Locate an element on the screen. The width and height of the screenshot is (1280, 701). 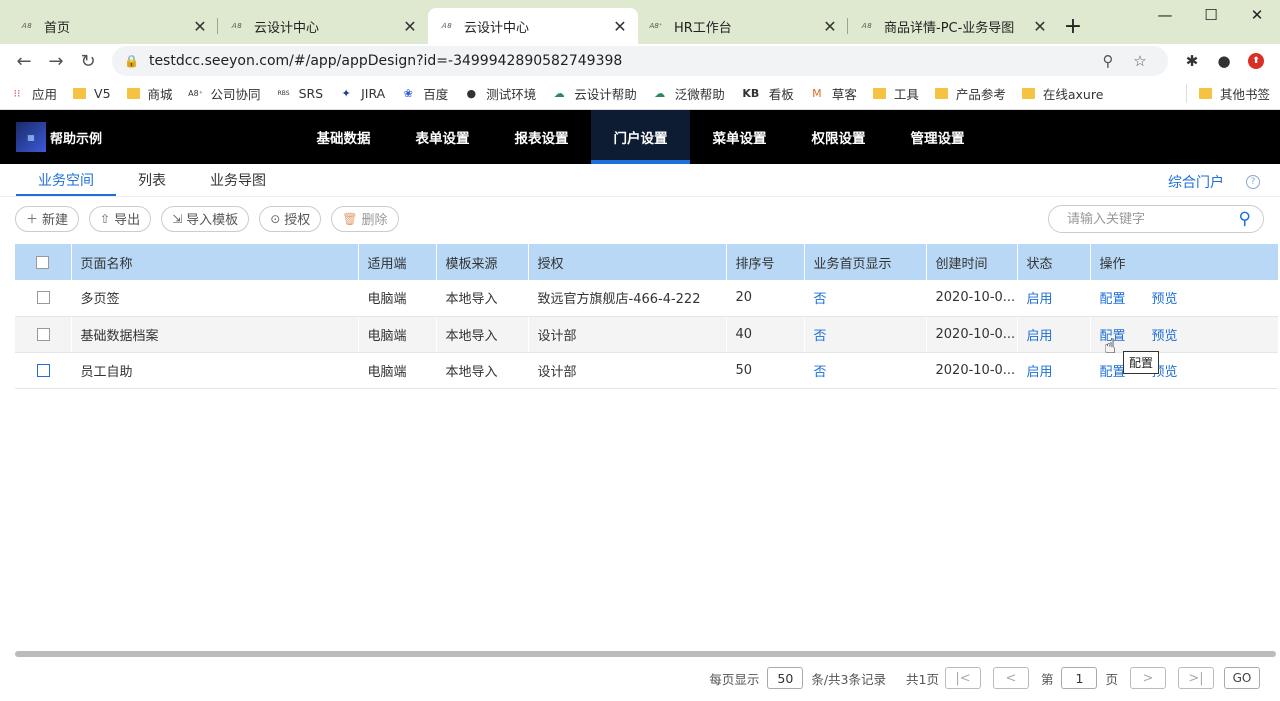
bookmark-v5: V5 is located at coordinates (92, 93).